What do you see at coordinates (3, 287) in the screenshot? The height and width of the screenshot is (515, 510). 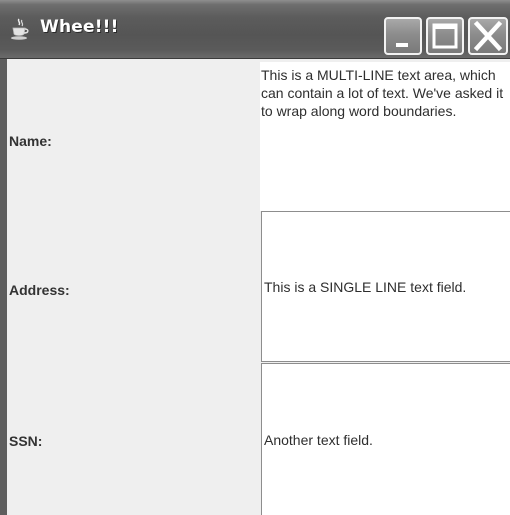 I see `window-left-border` at bounding box center [3, 287].